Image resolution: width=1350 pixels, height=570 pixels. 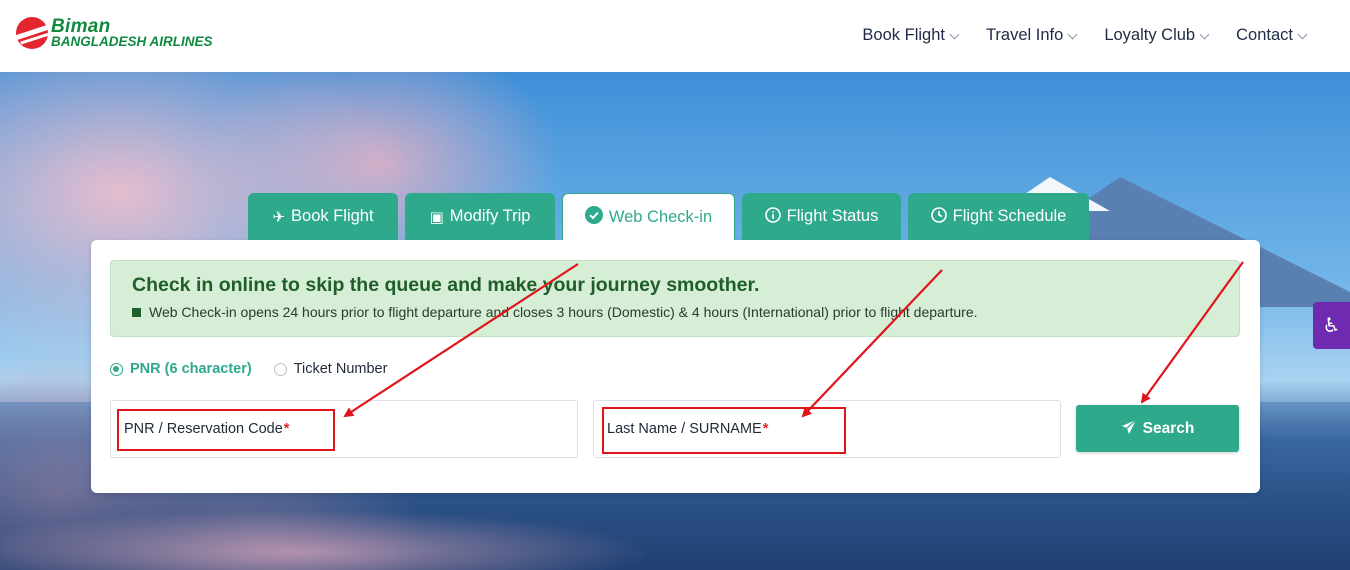 I want to click on tab-modify-trip: ▣ Modify Trip, so click(x=480, y=216).